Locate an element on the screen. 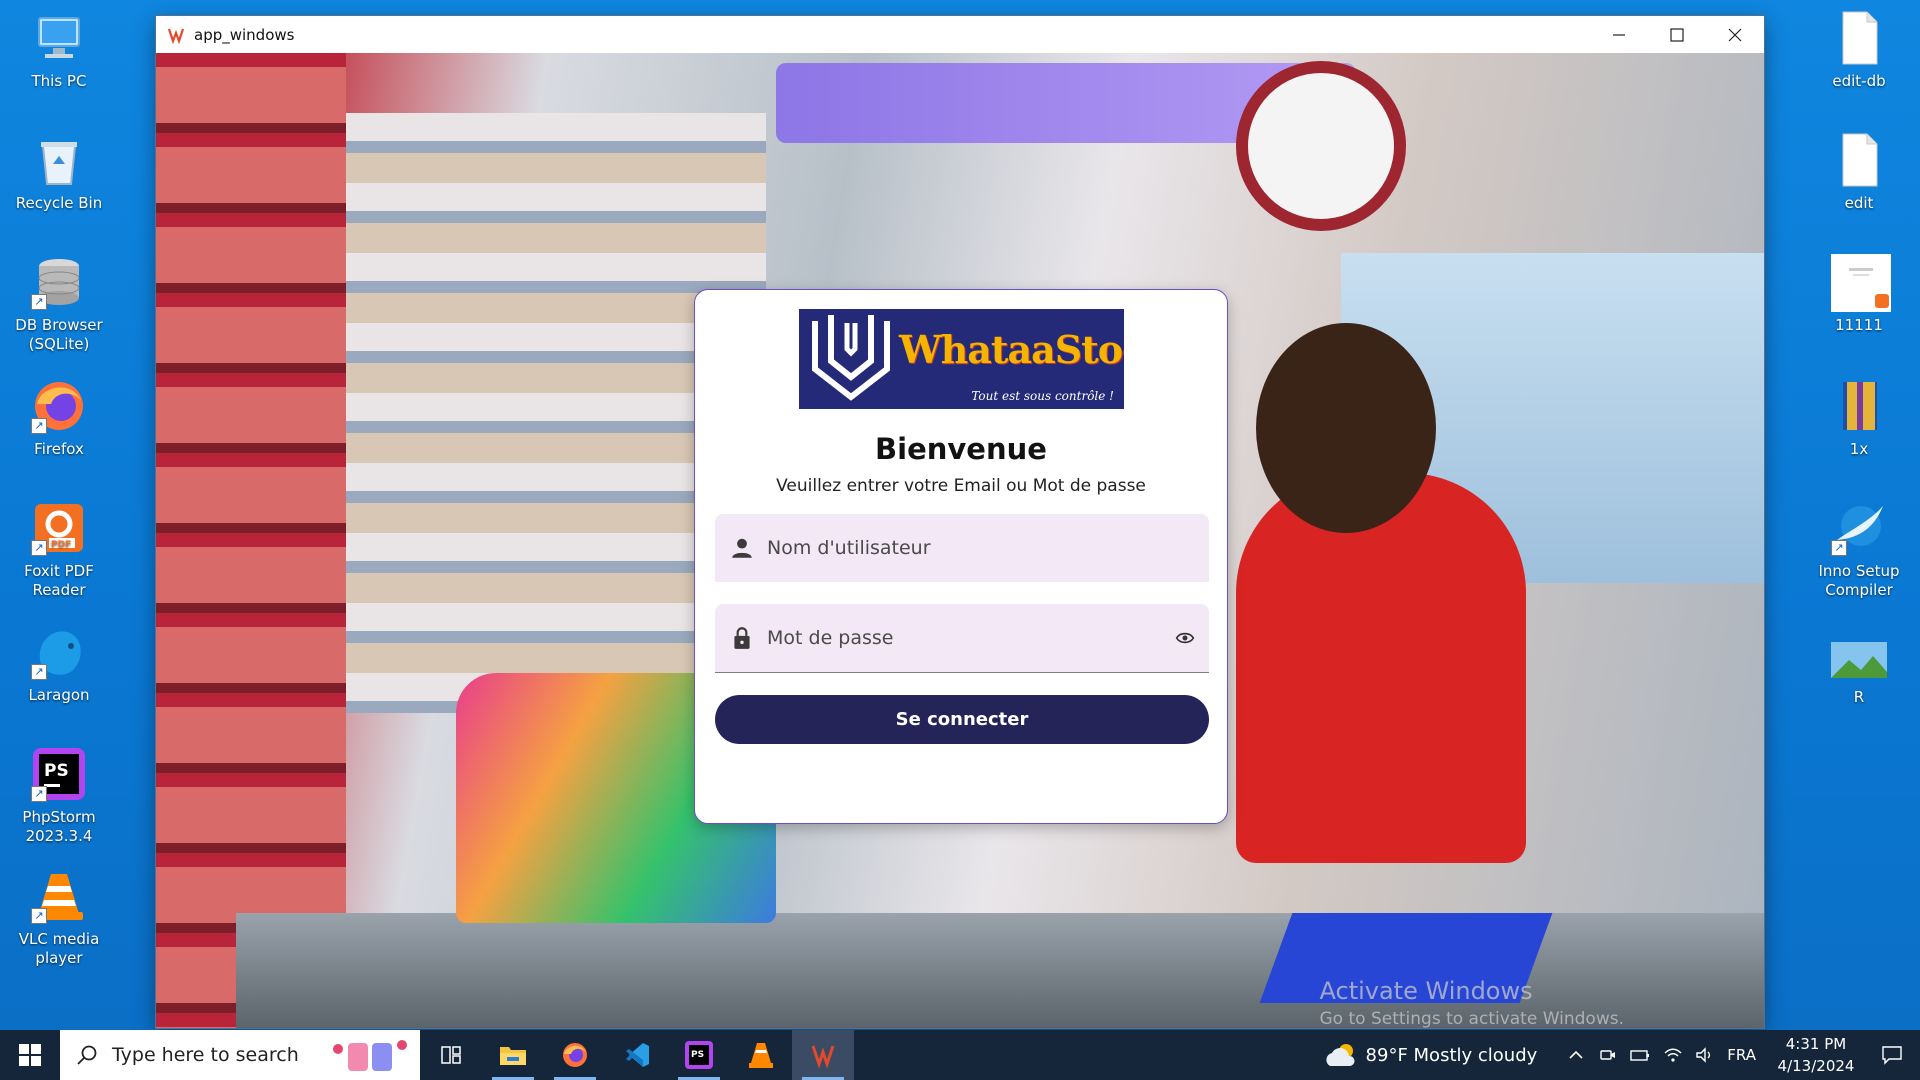 The height and width of the screenshot is (1080, 1920). cloudy-weather-icon is located at coordinates (1340, 1055).